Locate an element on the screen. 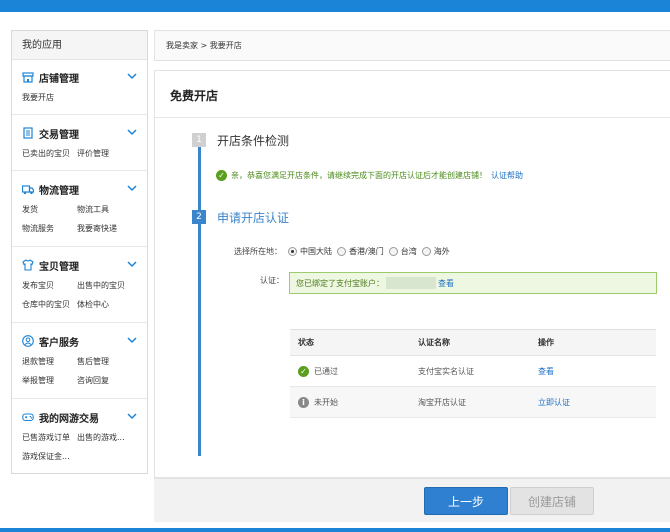 The width and height of the screenshot is (670, 532). top-brand-bar is located at coordinates (335, 6).